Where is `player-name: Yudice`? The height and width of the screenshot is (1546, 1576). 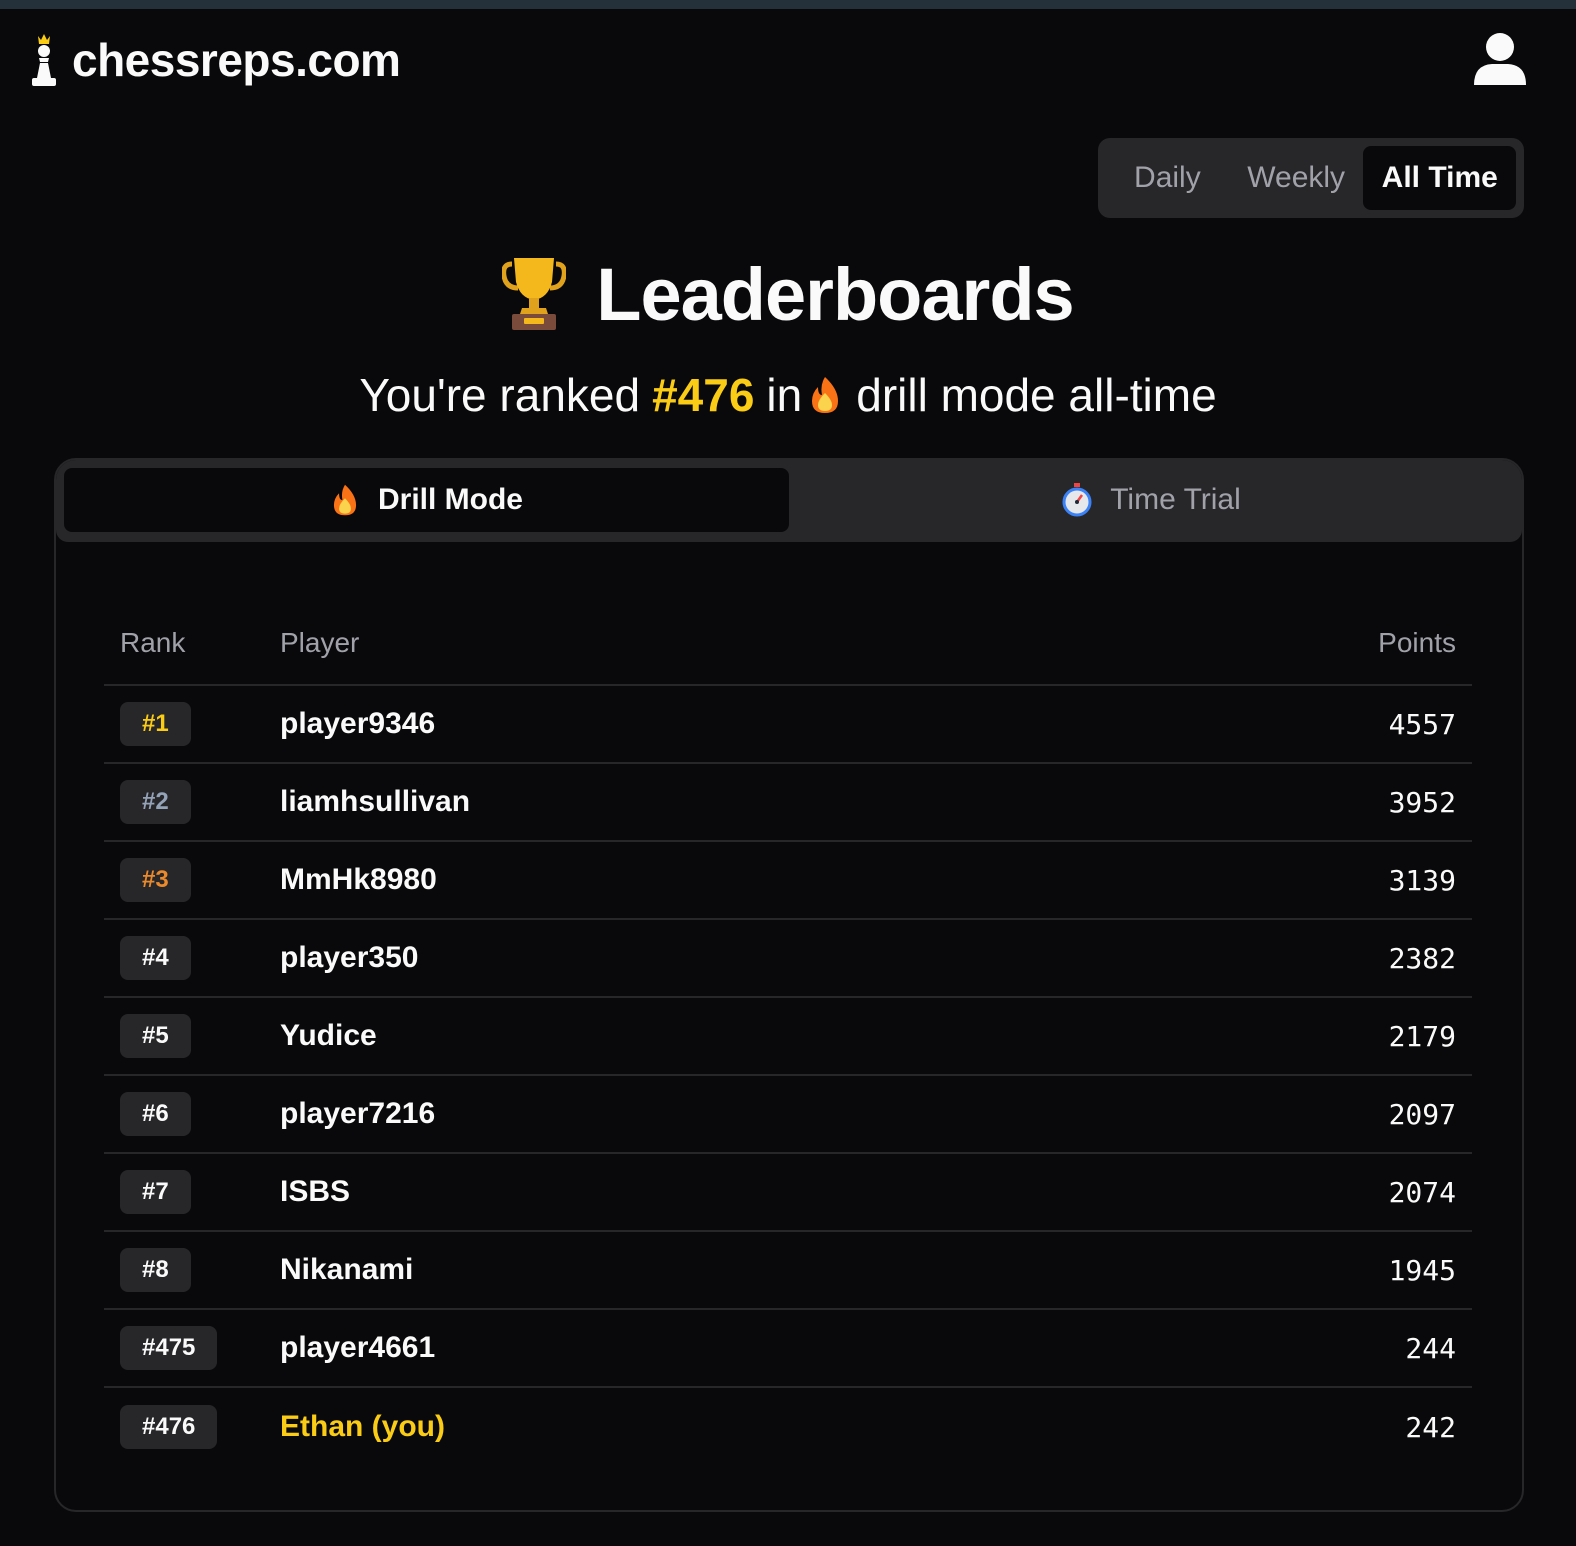
player-name: Yudice is located at coordinates (328, 1035).